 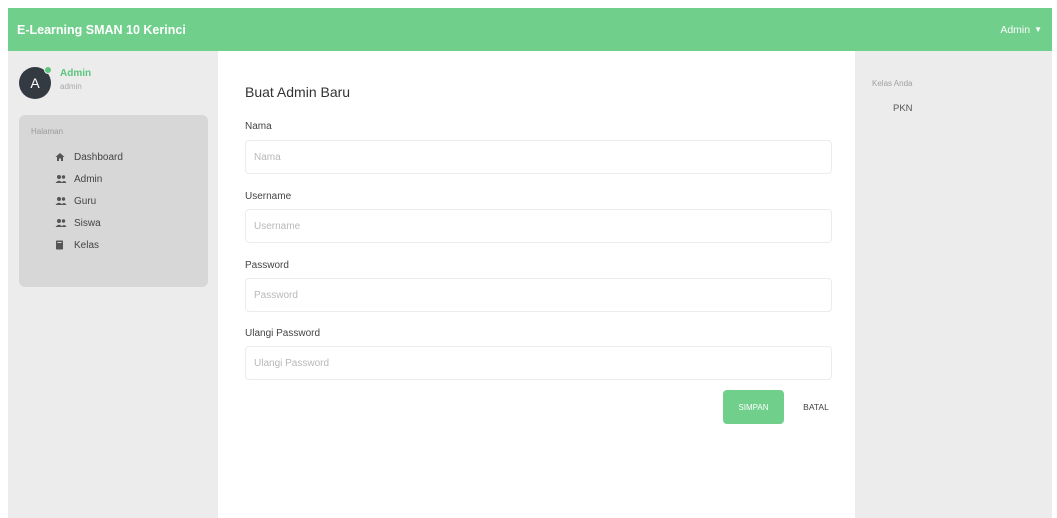 What do you see at coordinates (892, 83) in the screenshot?
I see `classes-title: Kelas Anda` at bounding box center [892, 83].